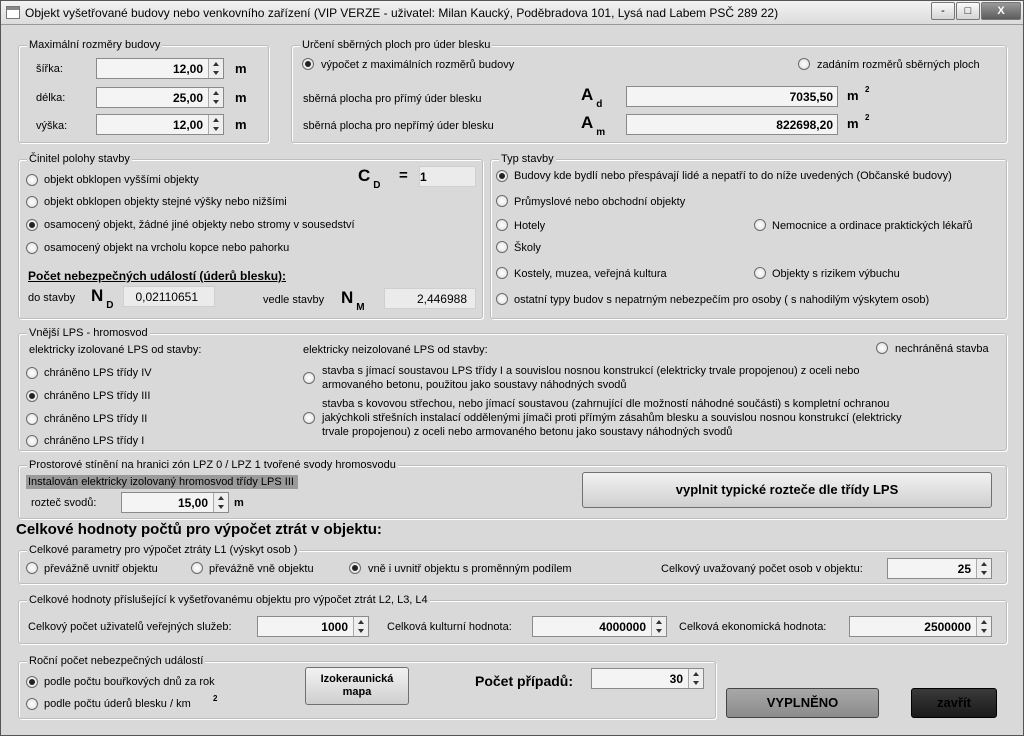  What do you see at coordinates (942, 349) in the screenshot?
I see `unprotected-label: nechráněná stavba` at bounding box center [942, 349].